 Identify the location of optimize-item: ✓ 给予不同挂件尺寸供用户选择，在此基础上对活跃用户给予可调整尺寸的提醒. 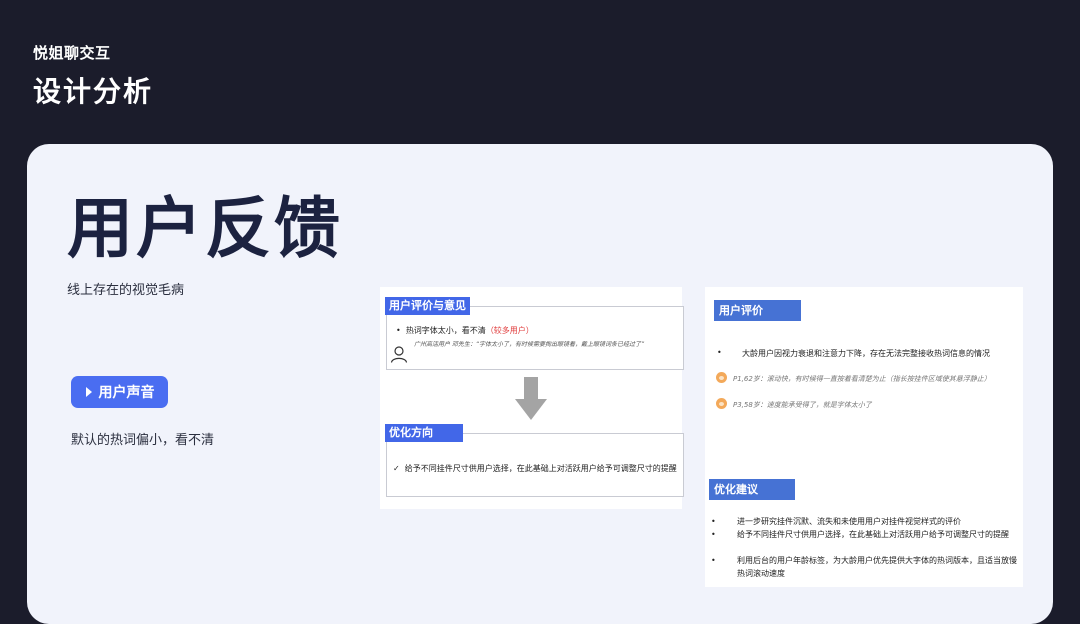
(535, 468).